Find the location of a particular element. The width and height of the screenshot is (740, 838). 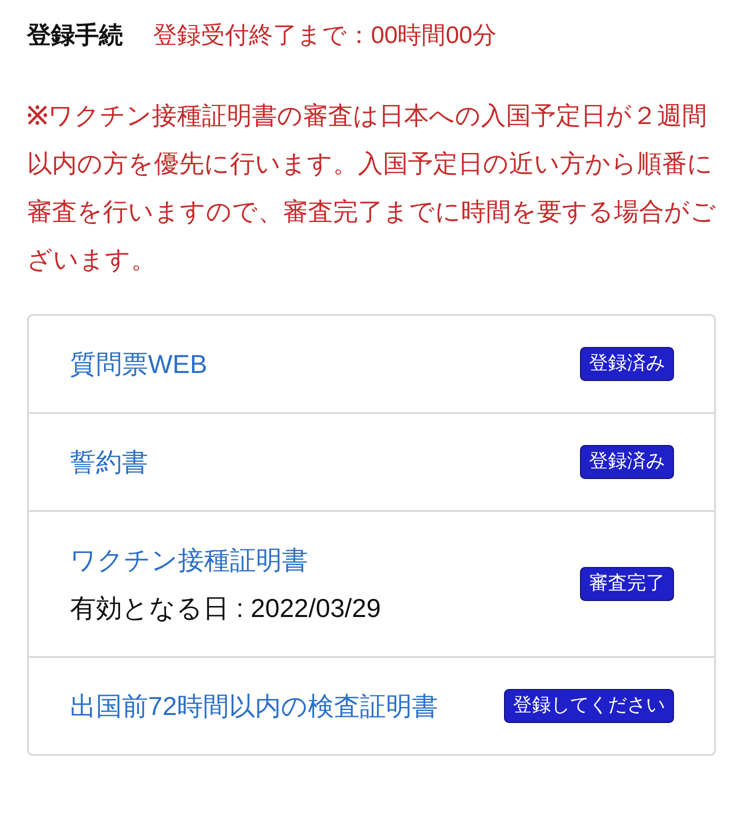

section-title: 登録手続 is located at coordinates (75, 36).